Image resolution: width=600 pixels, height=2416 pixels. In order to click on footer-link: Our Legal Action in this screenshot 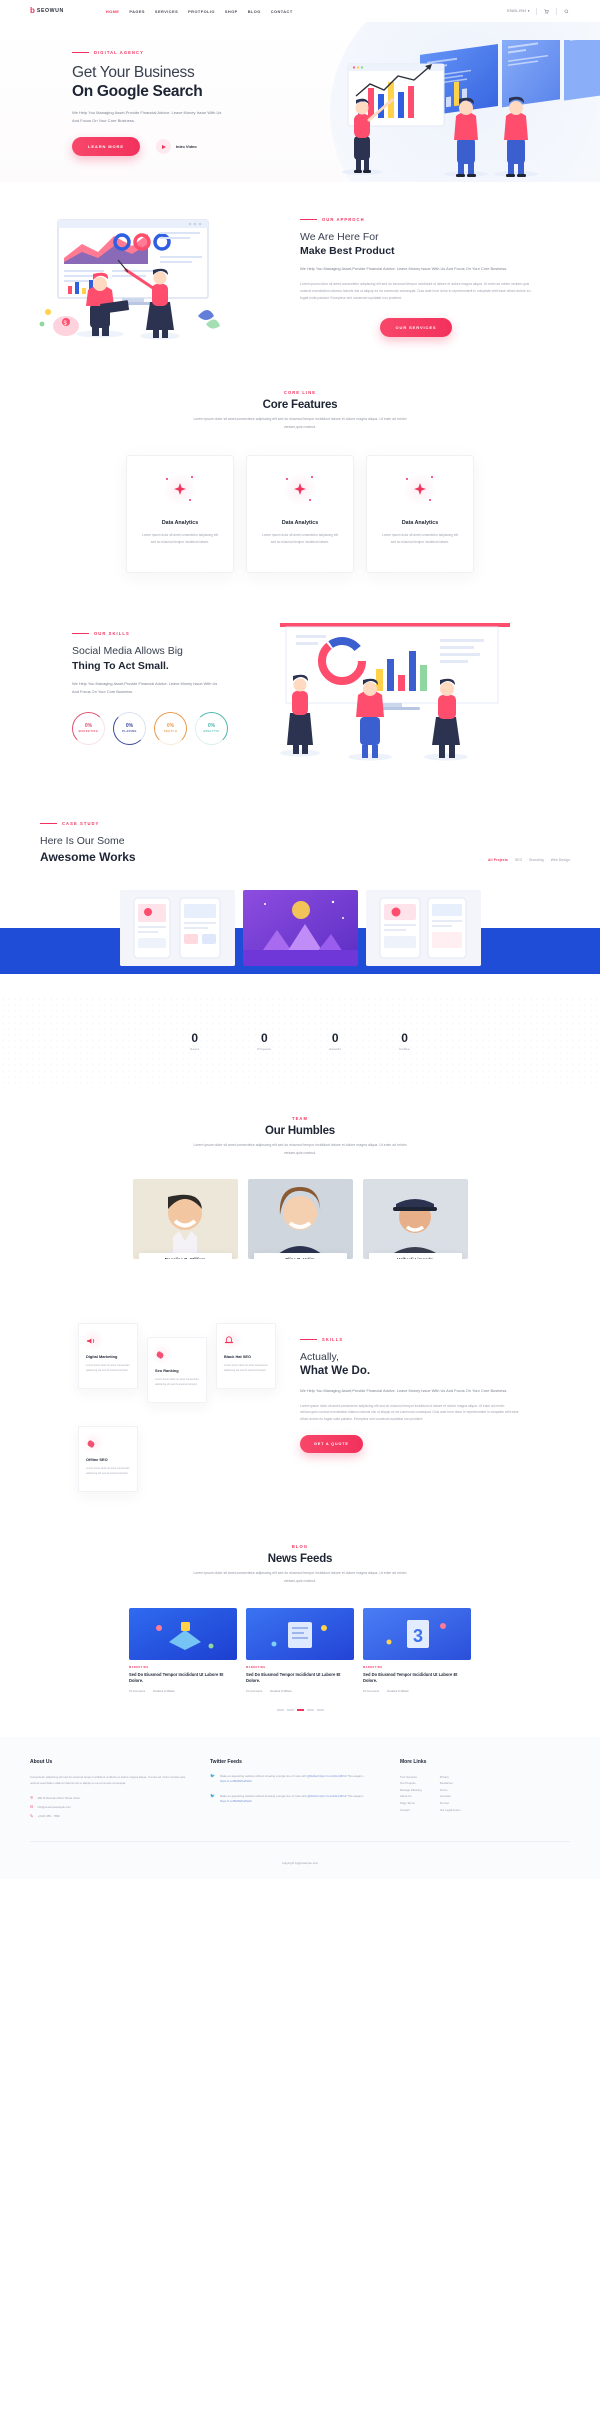, I will do `click(450, 1810)`.